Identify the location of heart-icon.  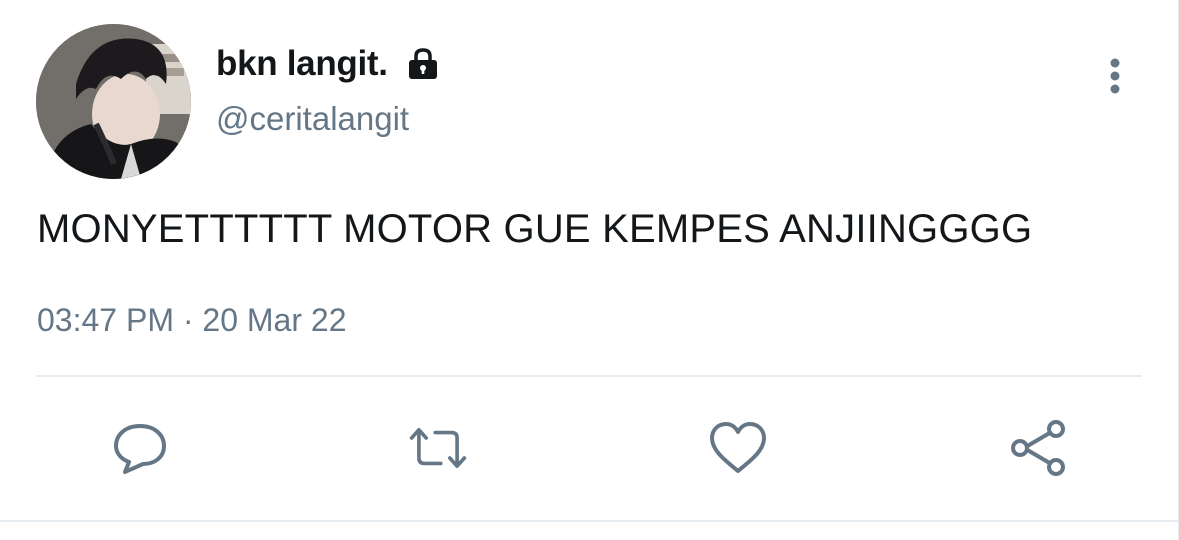
(738, 447).